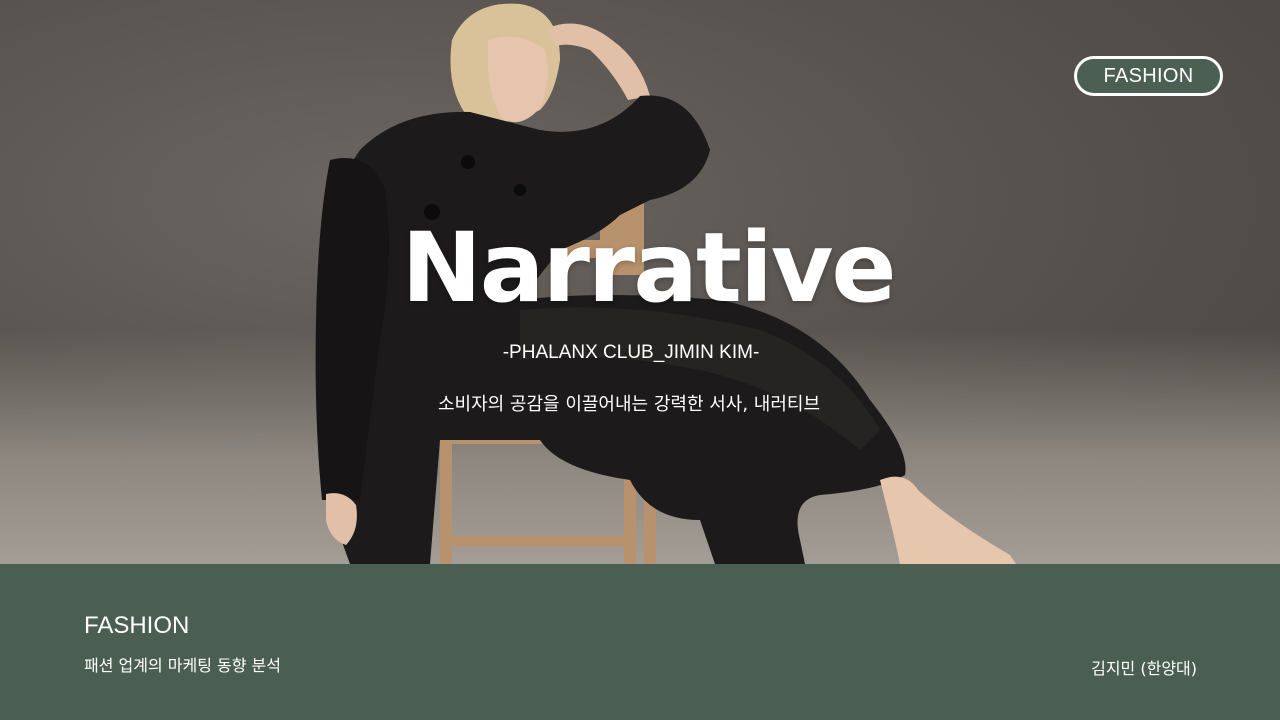  What do you see at coordinates (629, 404) in the screenshot?
I see `slide-tagline: 소비자의 공감을 이끌어내는 강력한 서사, 내러티브` at bounding box center [629, 404].